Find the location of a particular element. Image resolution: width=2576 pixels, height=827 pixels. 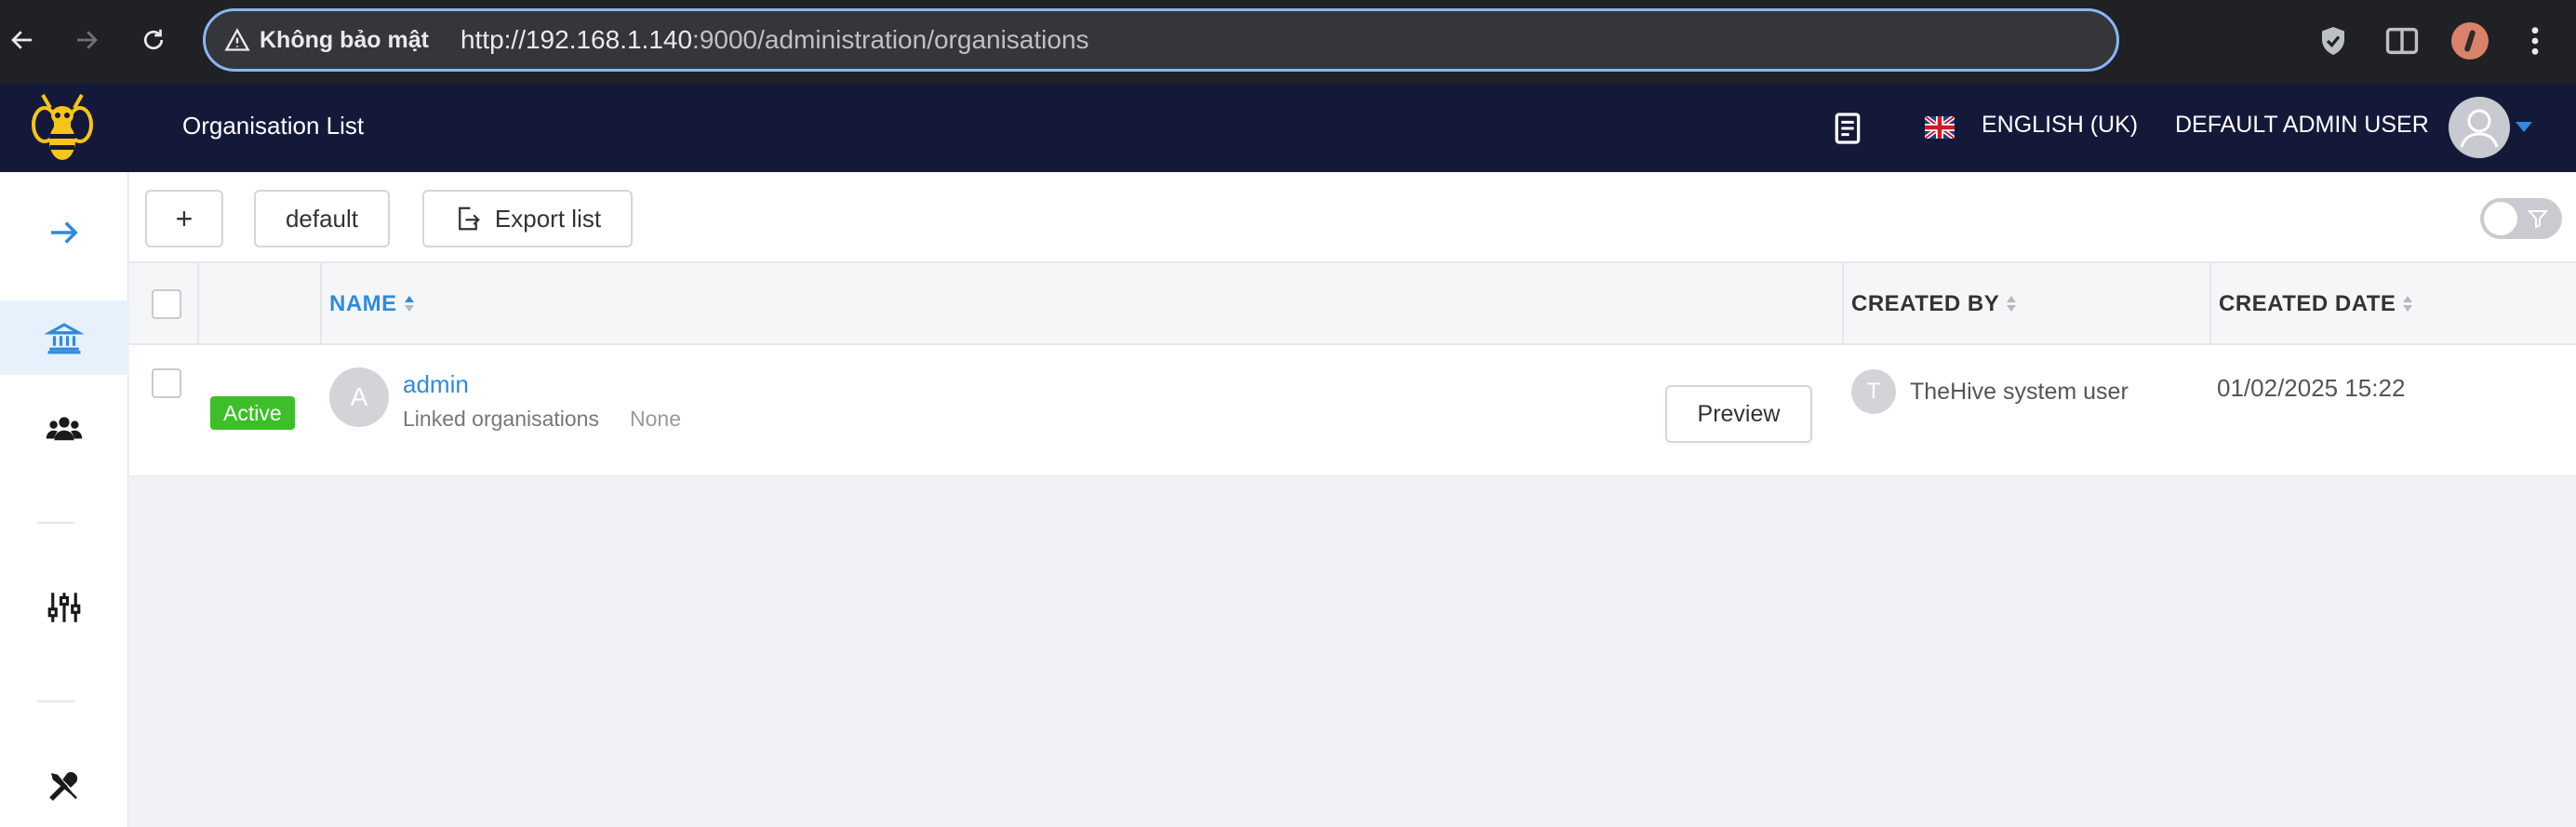

column-header-created-by-label: CREATED BY is located at coordinates (1925, 303).